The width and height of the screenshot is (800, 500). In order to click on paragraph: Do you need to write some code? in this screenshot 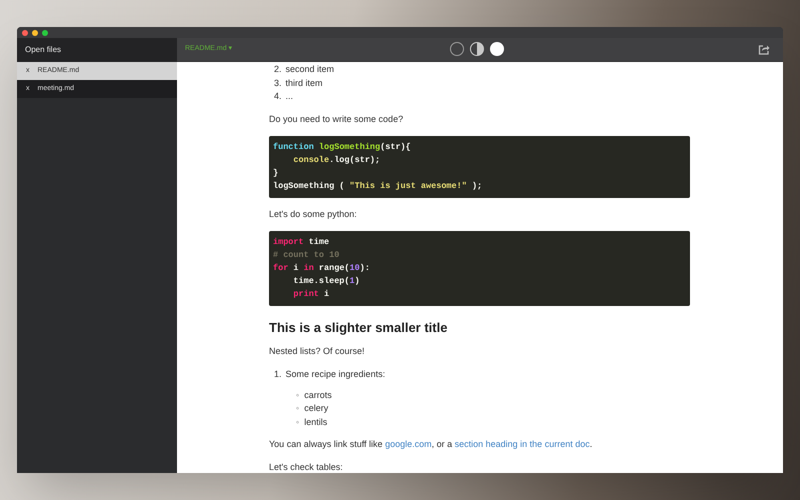, I will do `click(336, 119)`.